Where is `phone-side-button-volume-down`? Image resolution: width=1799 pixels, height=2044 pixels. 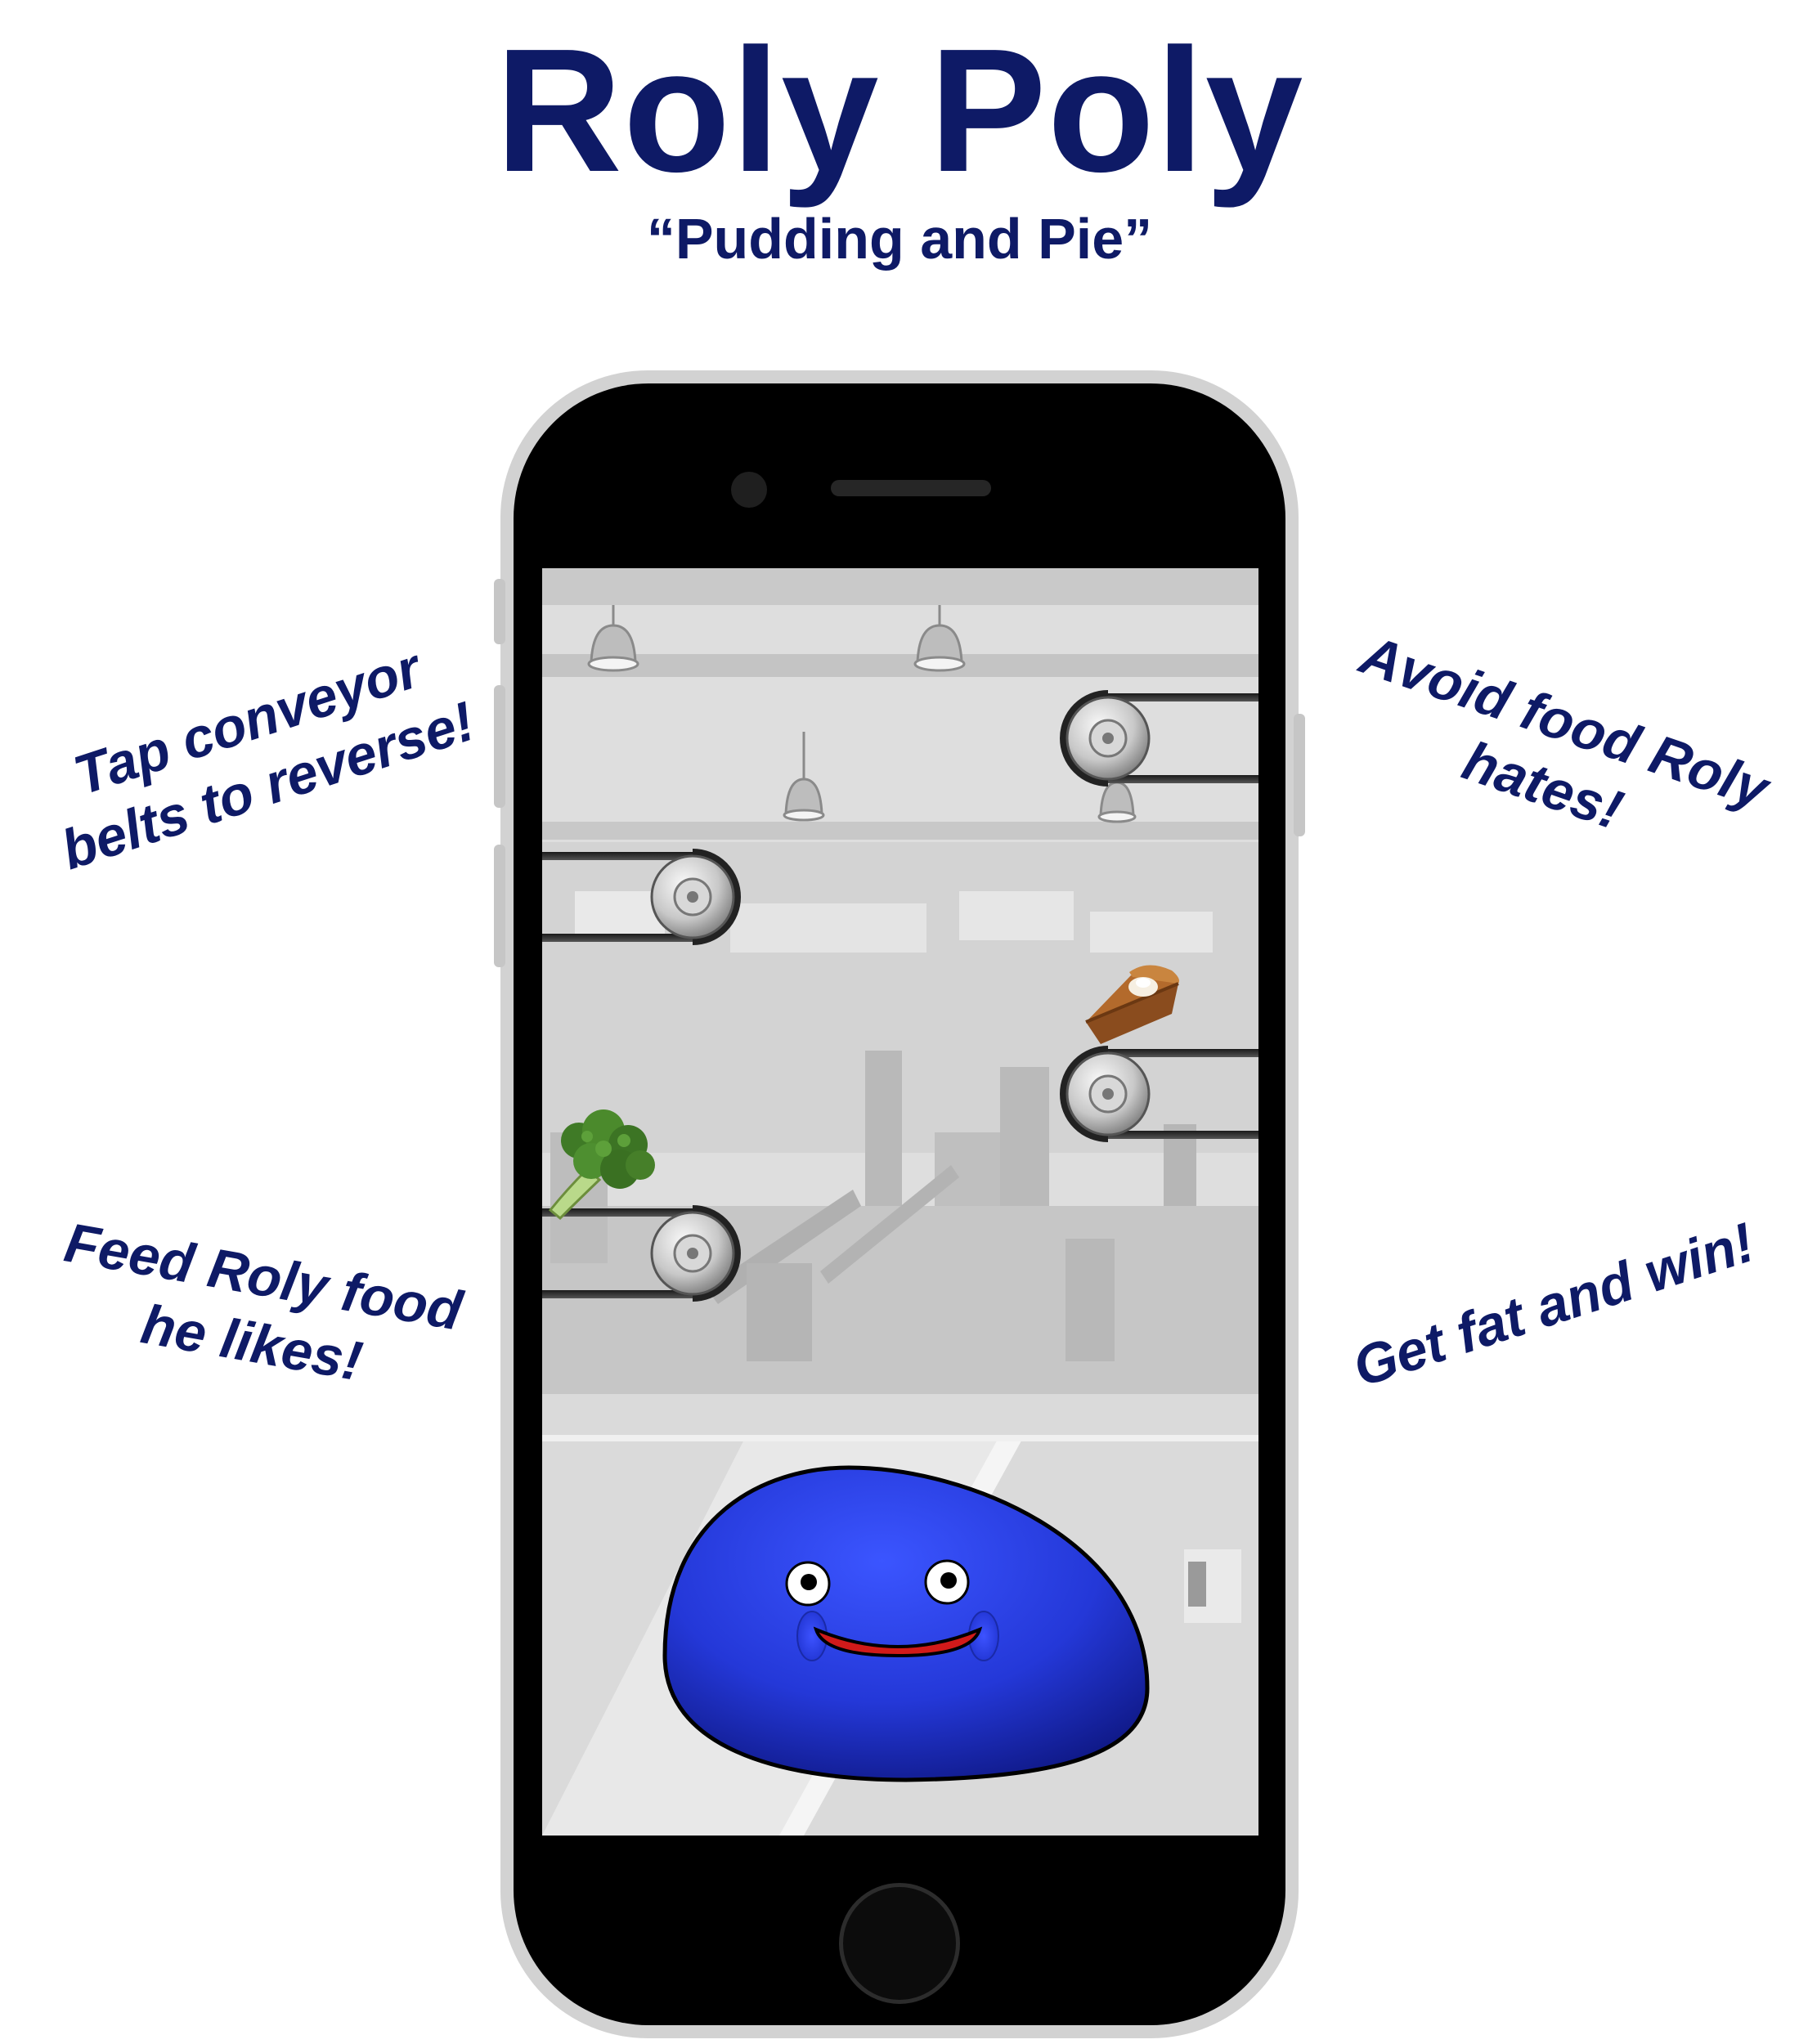 phone-side-button-volume-down is located at coordinates (500, 906).